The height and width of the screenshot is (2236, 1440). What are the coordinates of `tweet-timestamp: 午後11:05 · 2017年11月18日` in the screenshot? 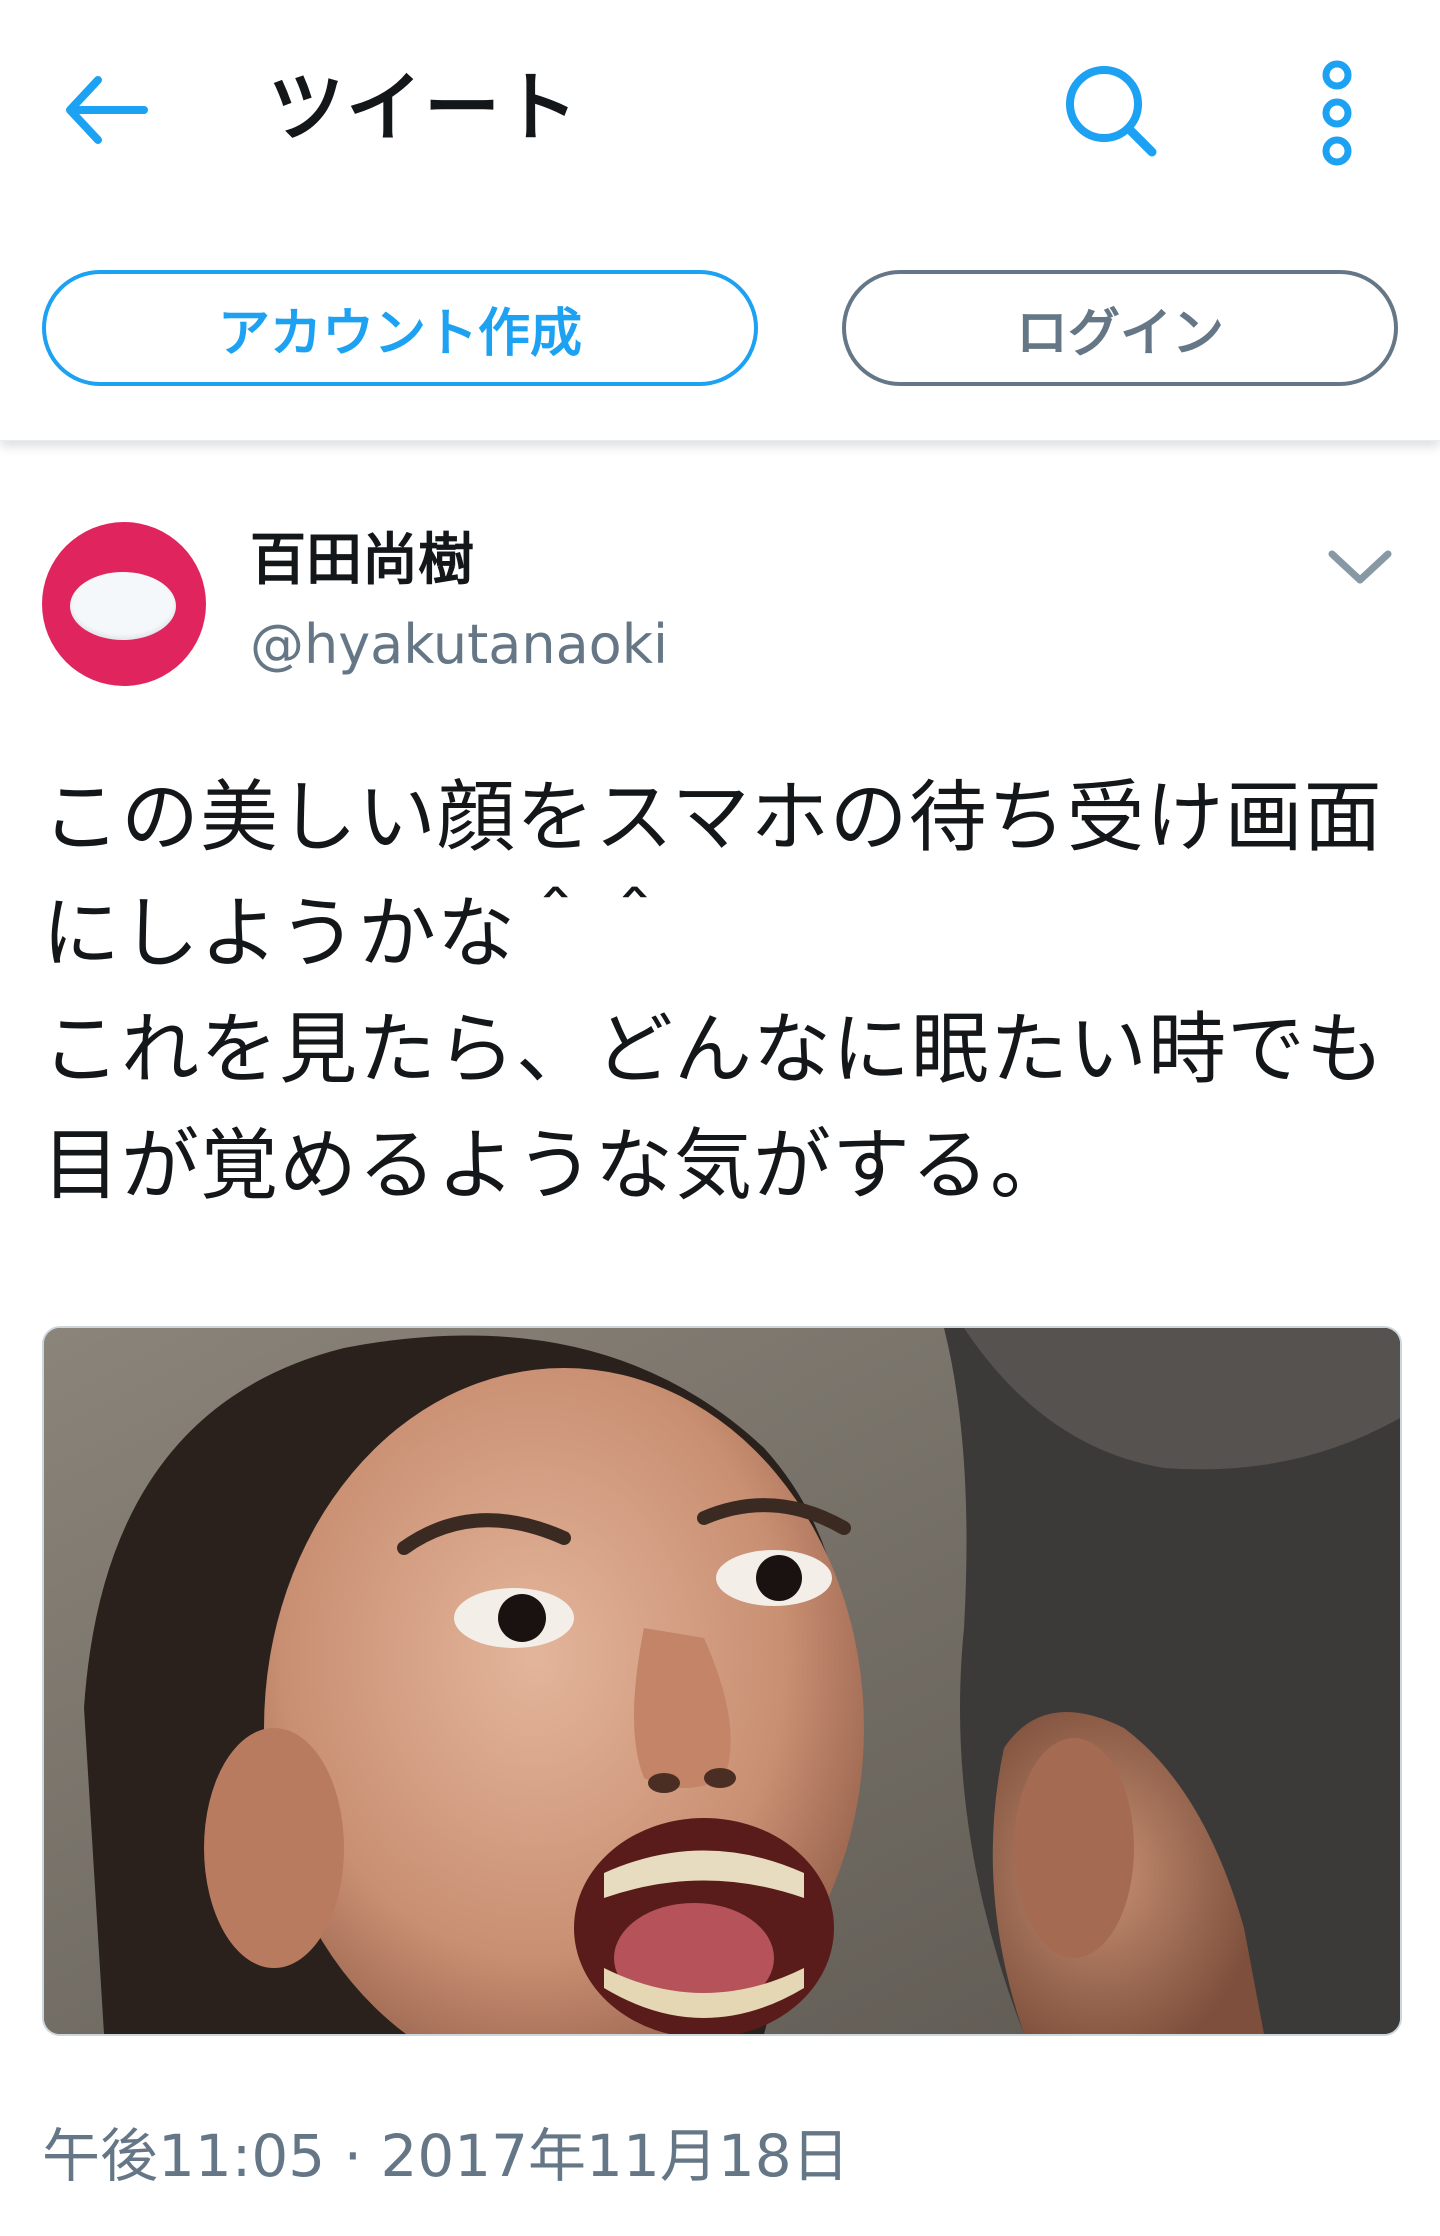 It's located at (446, 2156).